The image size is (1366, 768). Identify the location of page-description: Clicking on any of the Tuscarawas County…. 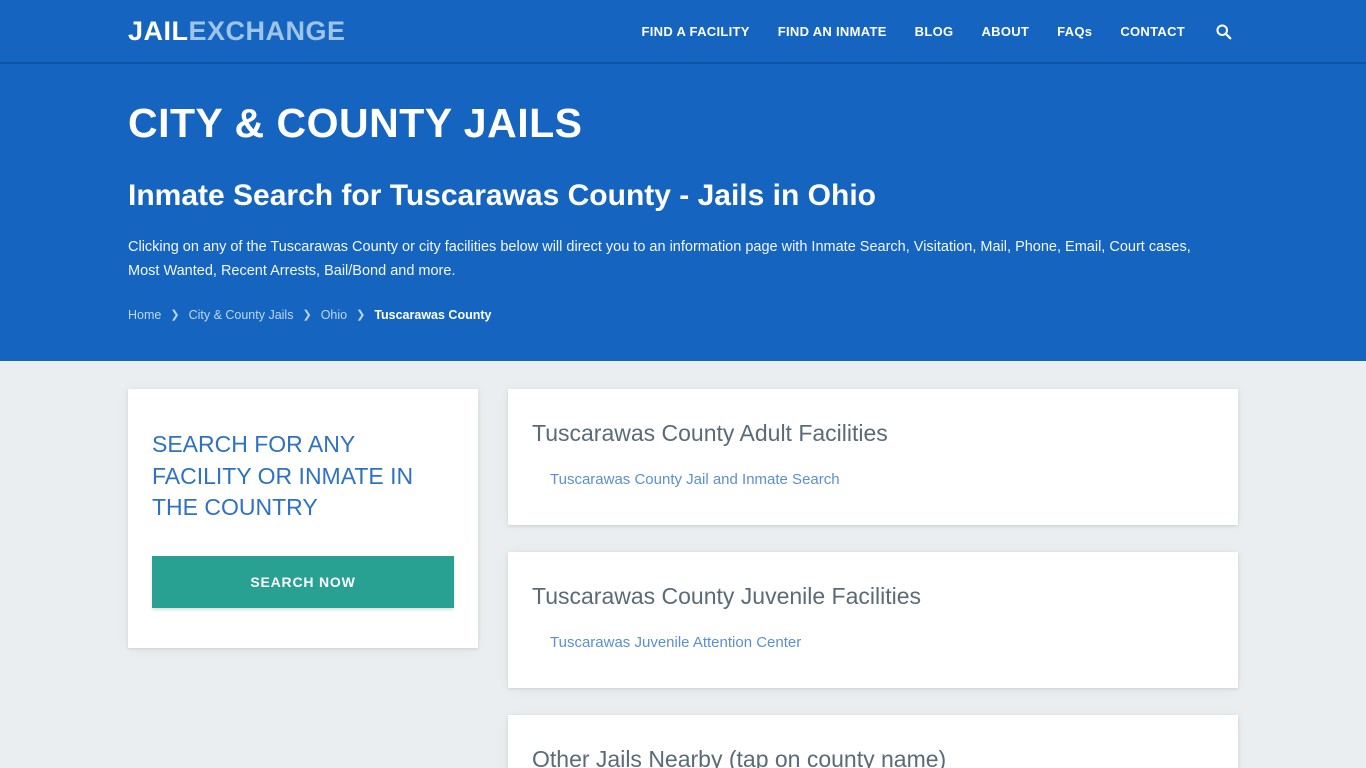
(659, 259).